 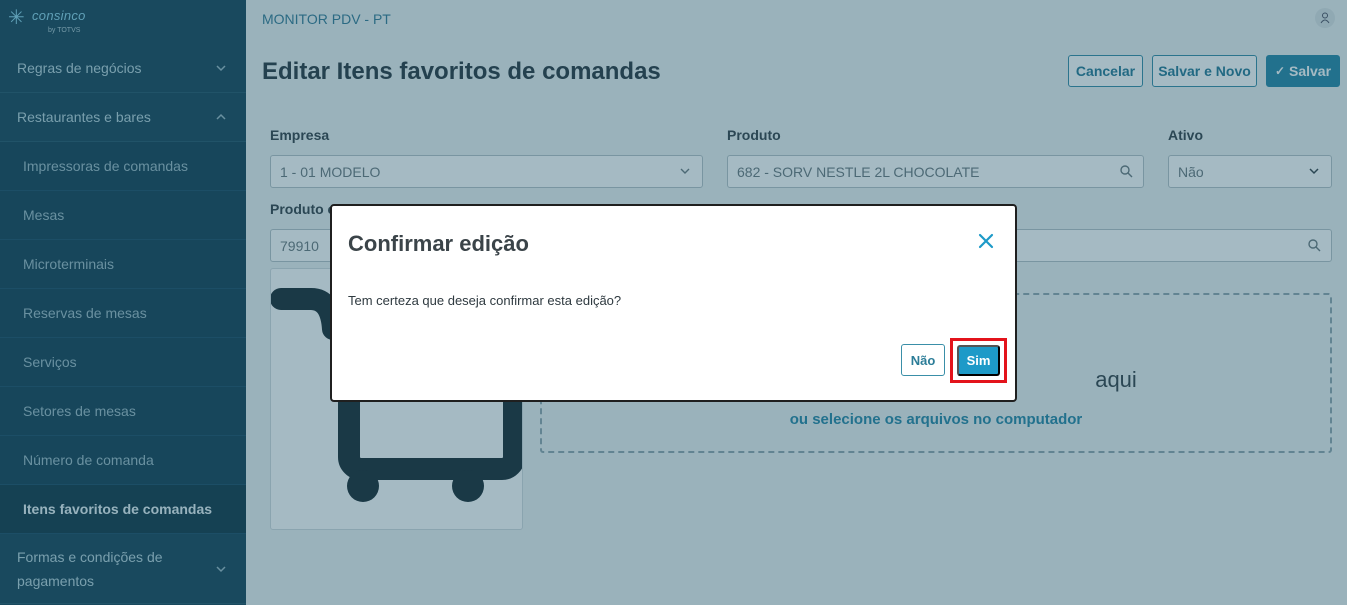 I want to click on close-icon, so click(x=986, y=241).